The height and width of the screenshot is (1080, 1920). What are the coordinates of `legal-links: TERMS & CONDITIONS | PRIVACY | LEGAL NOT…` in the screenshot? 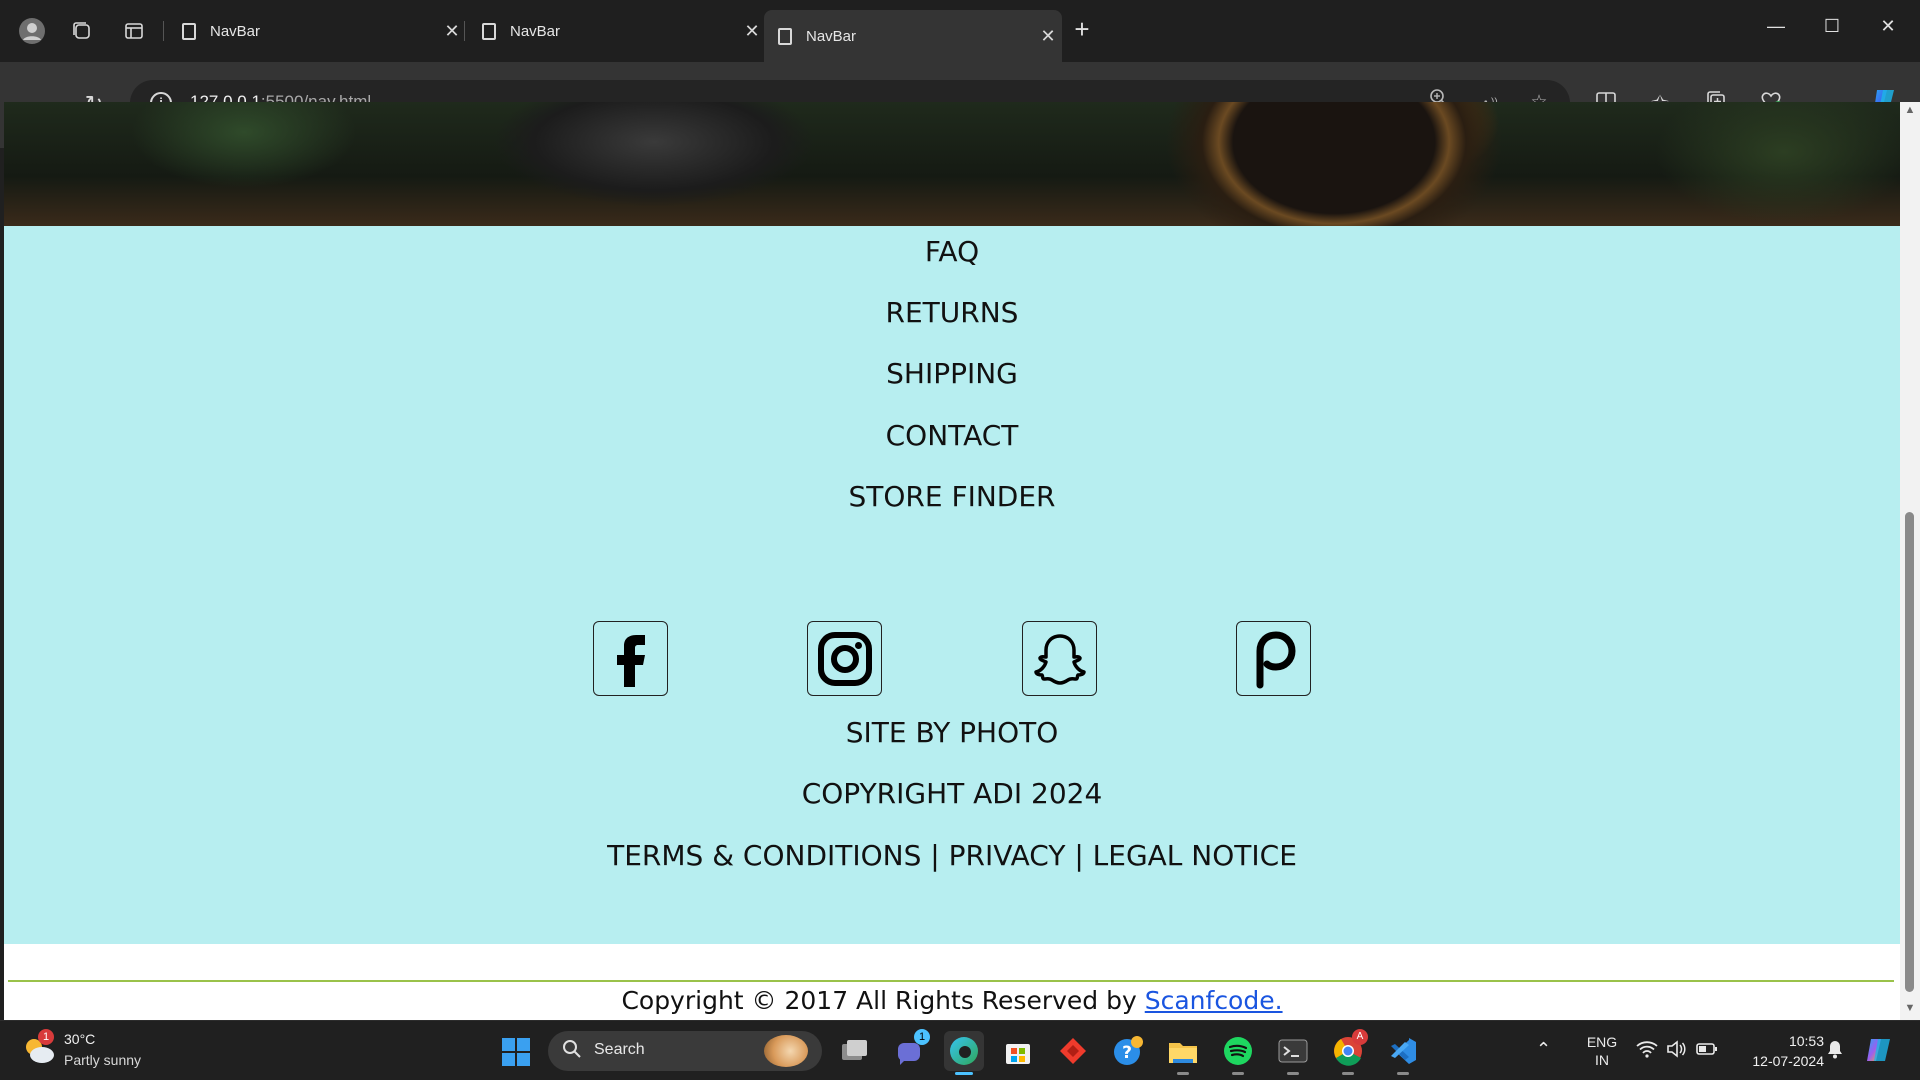 It's located at (952, 855).